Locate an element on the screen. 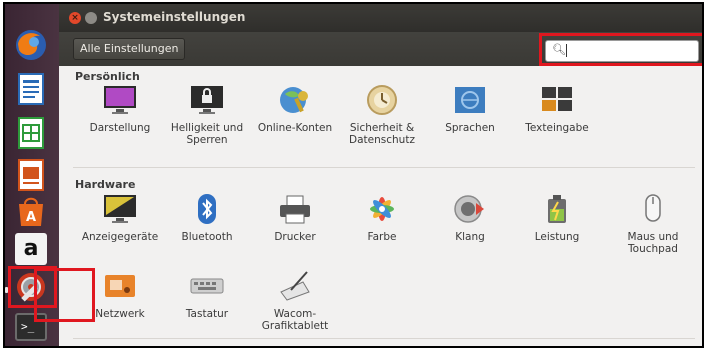  amazon-icon: a is located at coordinates (31, 249).